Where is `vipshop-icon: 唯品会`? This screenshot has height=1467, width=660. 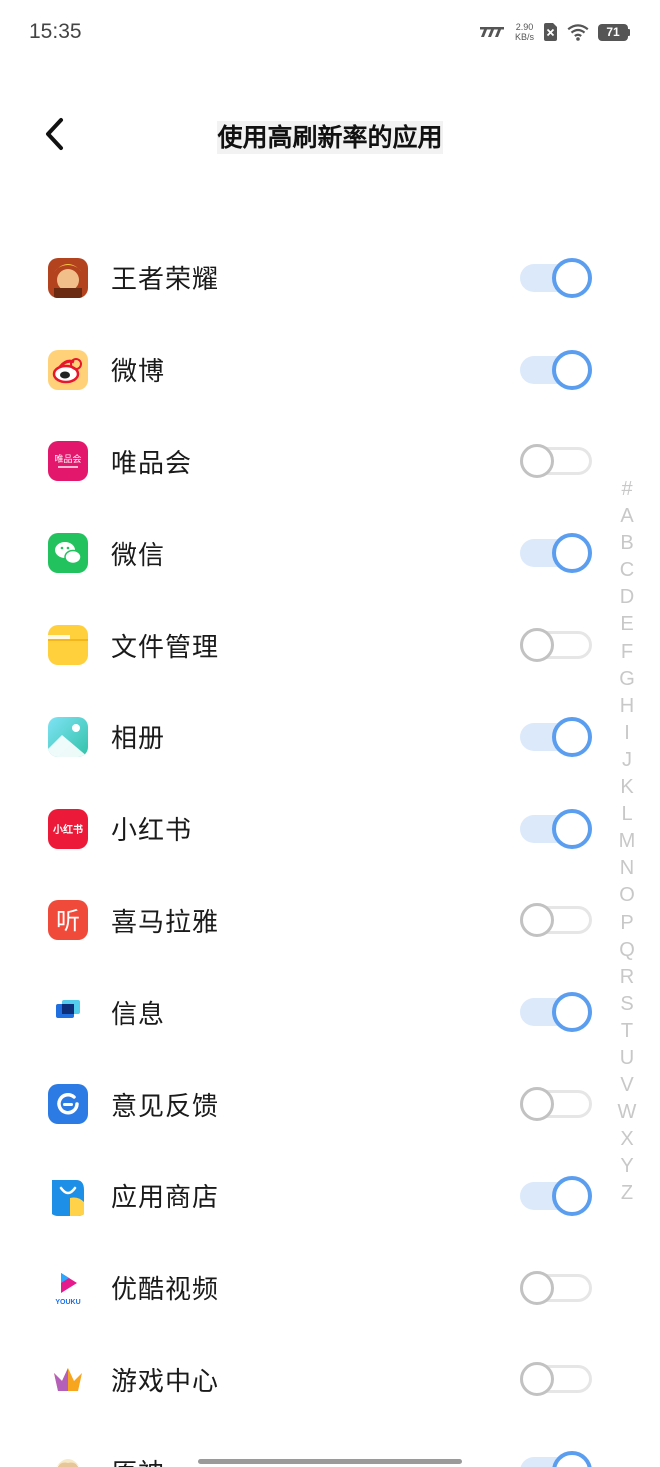
vipshop-icon: 唯品会 is located at coordinates (68, 461).